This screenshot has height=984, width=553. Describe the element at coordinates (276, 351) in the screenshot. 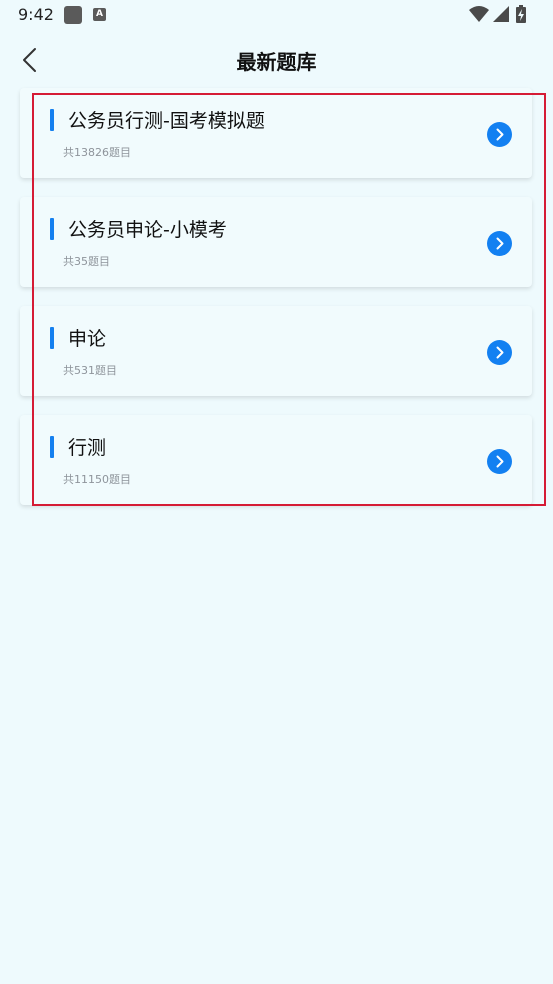

I see `list-item: 申论 共531题目` at that location.